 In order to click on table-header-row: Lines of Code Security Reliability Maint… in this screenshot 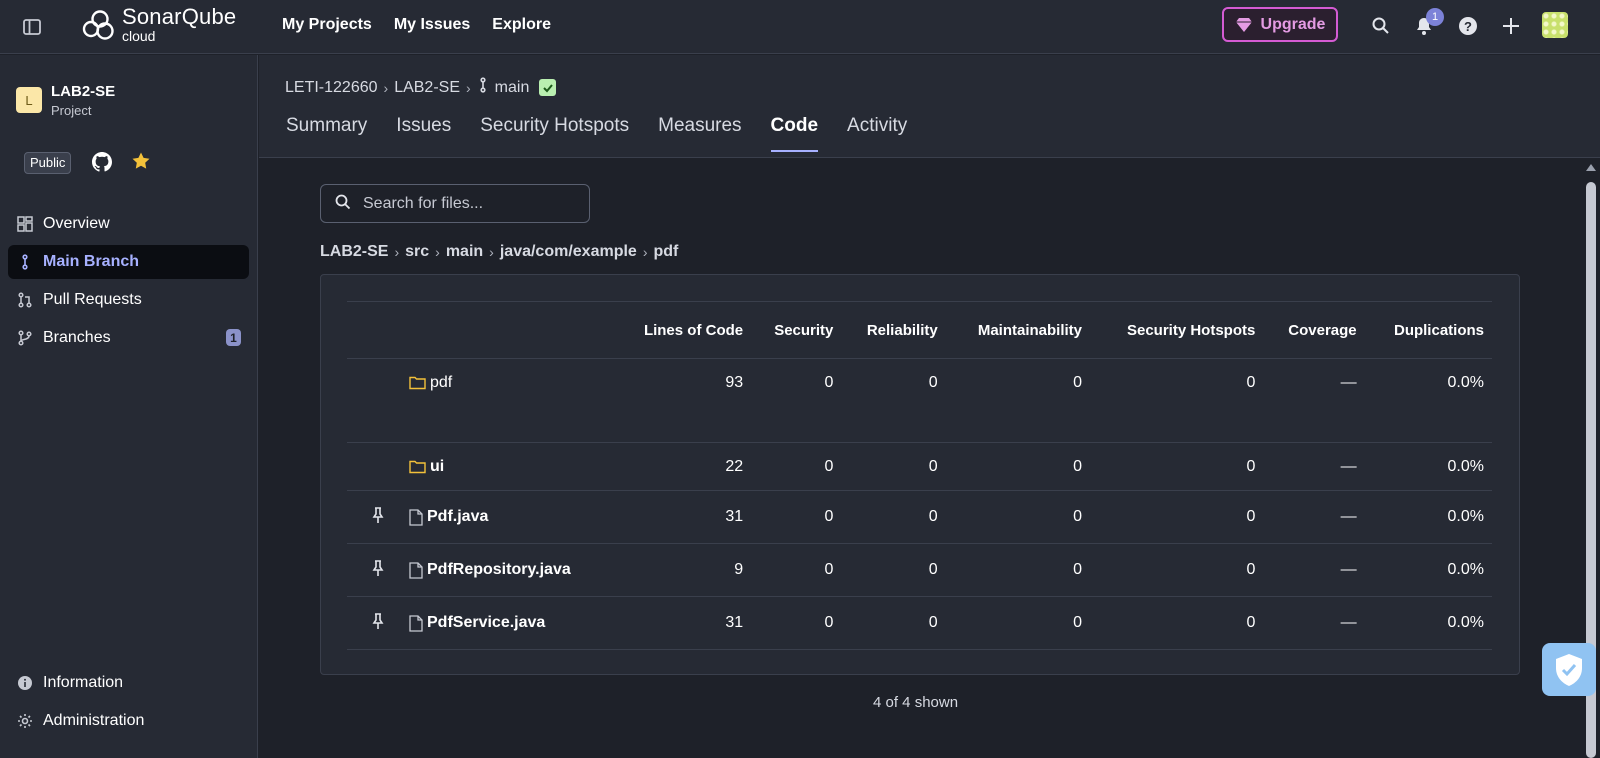, I will do `click(919, 330)`.